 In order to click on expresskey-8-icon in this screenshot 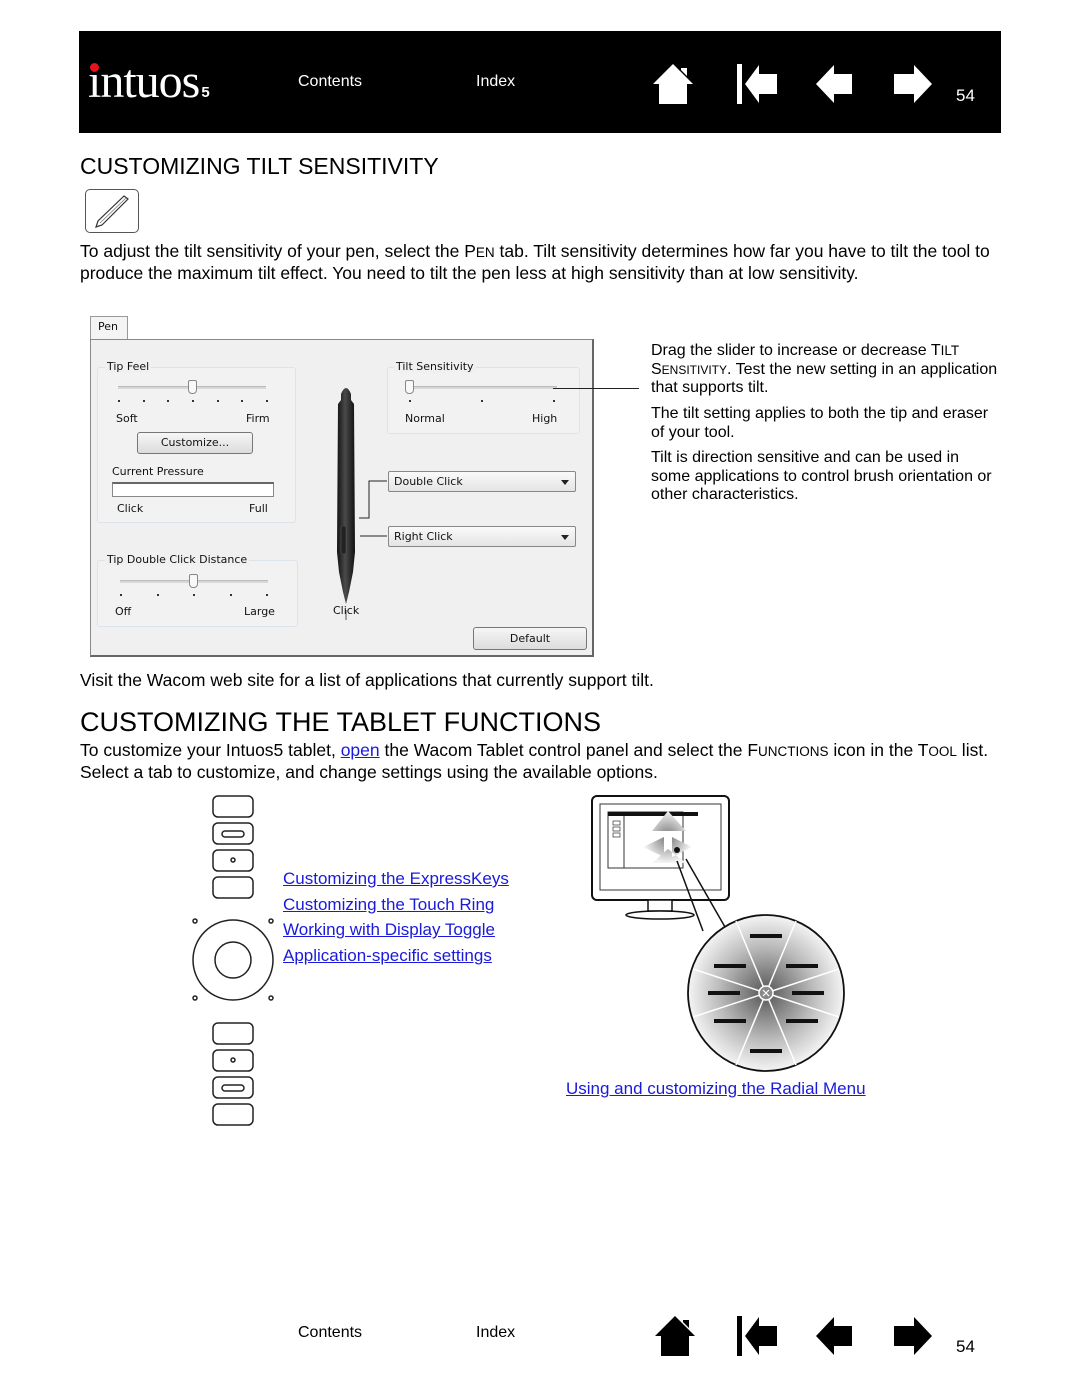, I will do `click(233, 1114)`.